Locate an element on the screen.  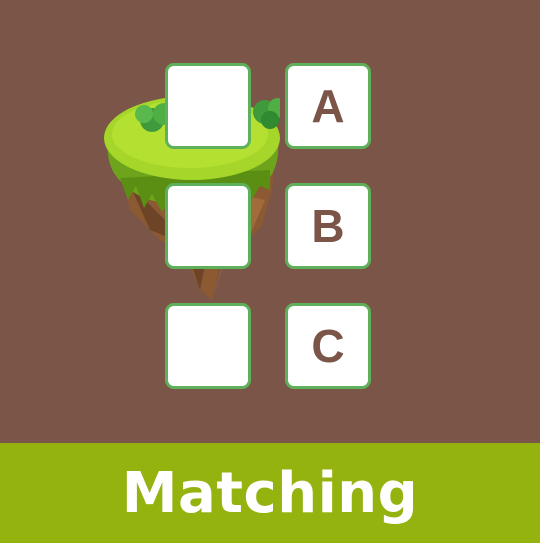
right-tile-b: B is located at coordinates (328, 226).